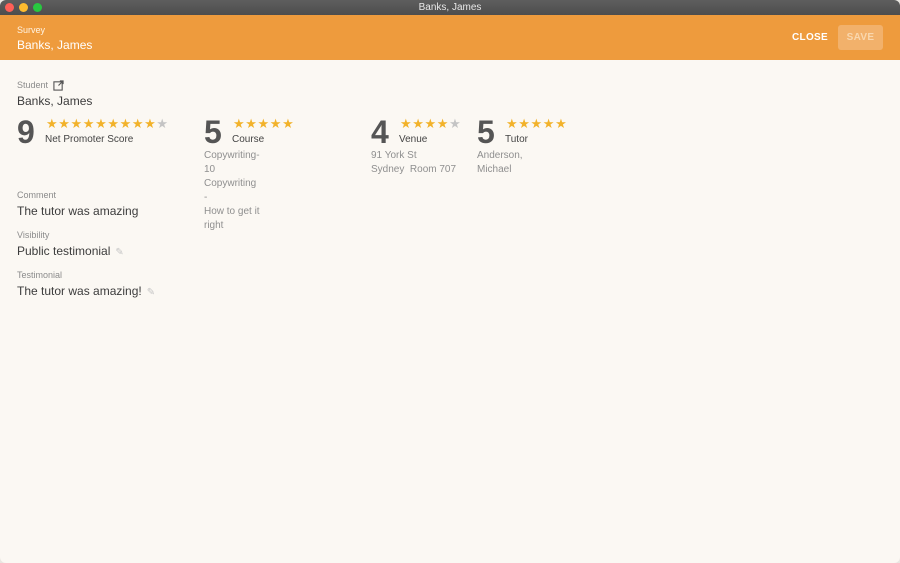 Image resolution: width=900 pixels, height=563 pixels. I want to click on metric-detail-line: 91 York St, so click(394, 155).